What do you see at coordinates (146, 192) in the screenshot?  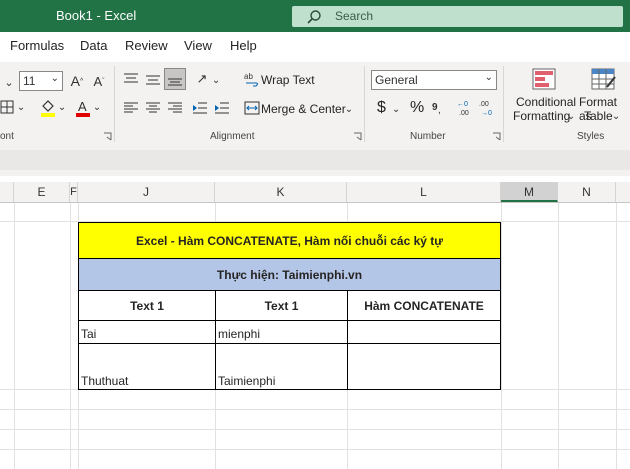 I see `column-header-j: J` at bounding box center [146, 192].